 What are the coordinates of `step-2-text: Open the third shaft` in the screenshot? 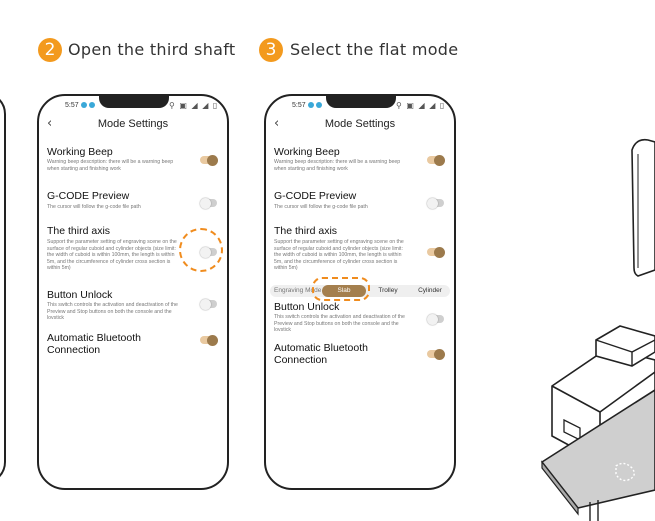 It's located at (152, 49).